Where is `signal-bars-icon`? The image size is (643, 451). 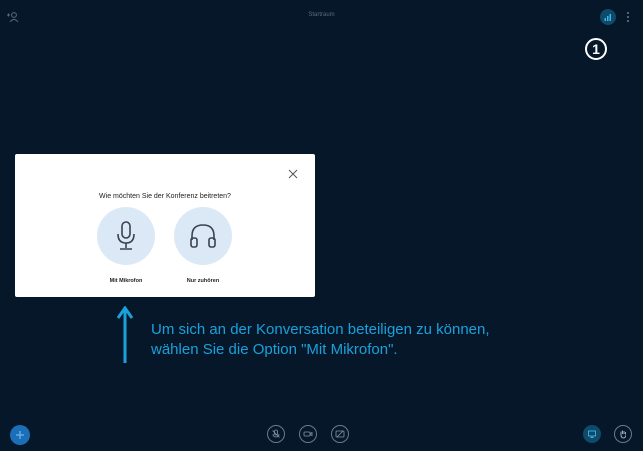 signal-bars-icon is located at coordinates (607, 17).